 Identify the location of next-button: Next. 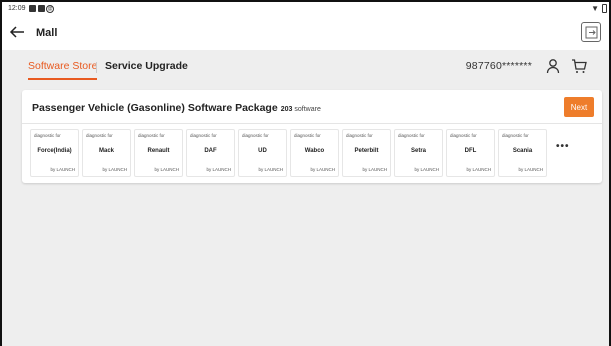
(579, 107).